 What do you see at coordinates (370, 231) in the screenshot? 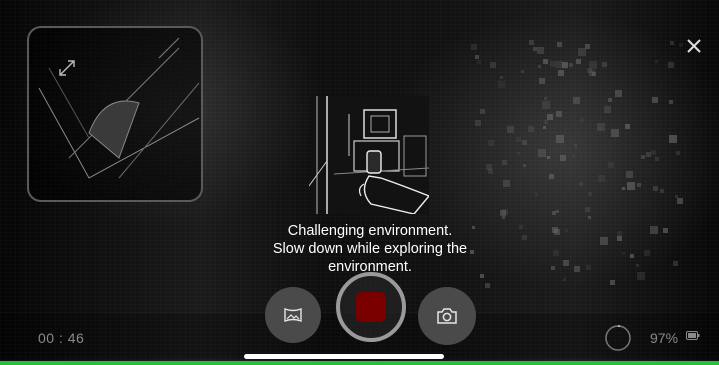
I see `hint-line-1: Challenging environment.` at bounding box center [370, 231].